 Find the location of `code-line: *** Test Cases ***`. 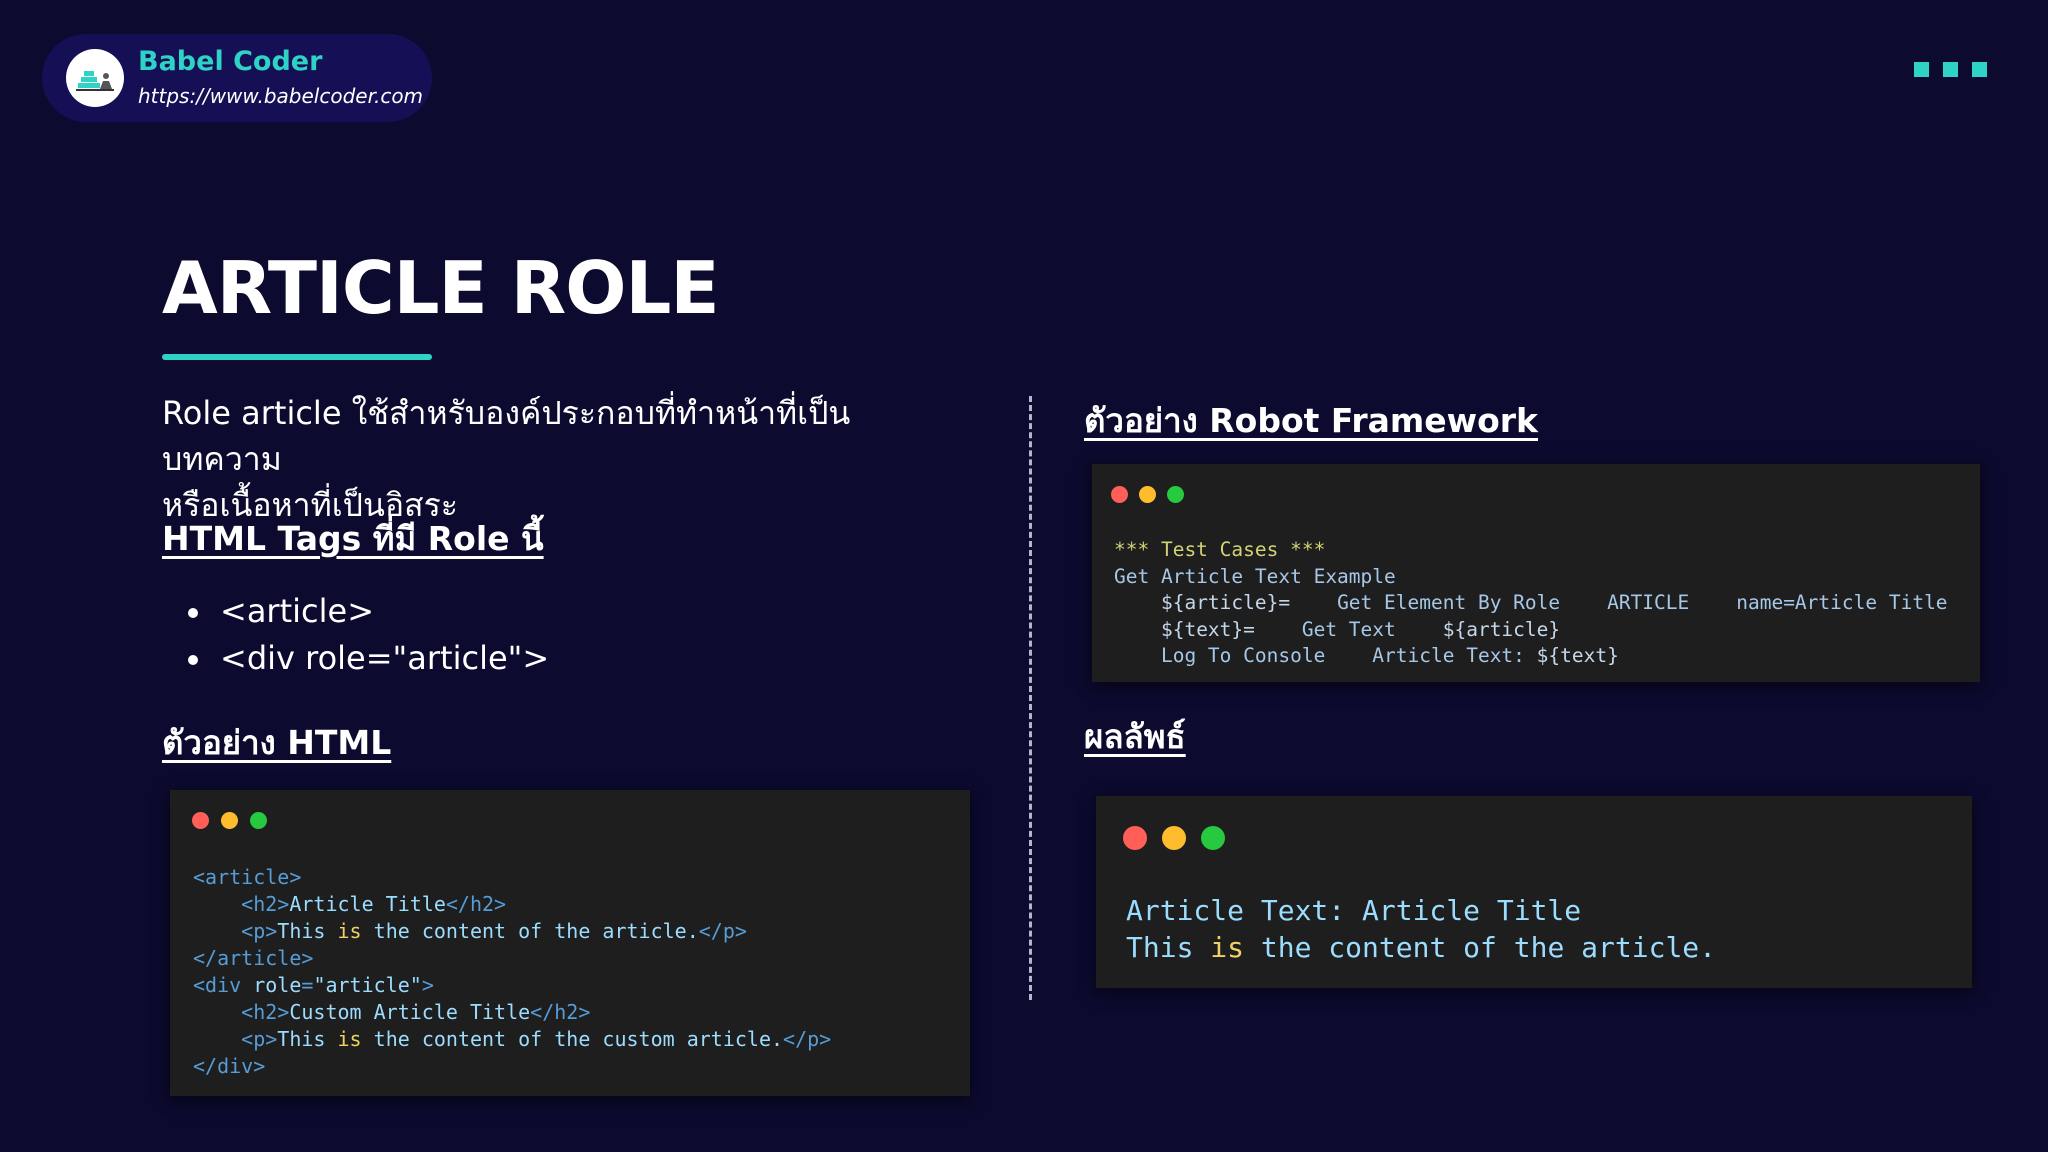

code-line: *** Test Cases *** is located at coordinates (1531, 550).